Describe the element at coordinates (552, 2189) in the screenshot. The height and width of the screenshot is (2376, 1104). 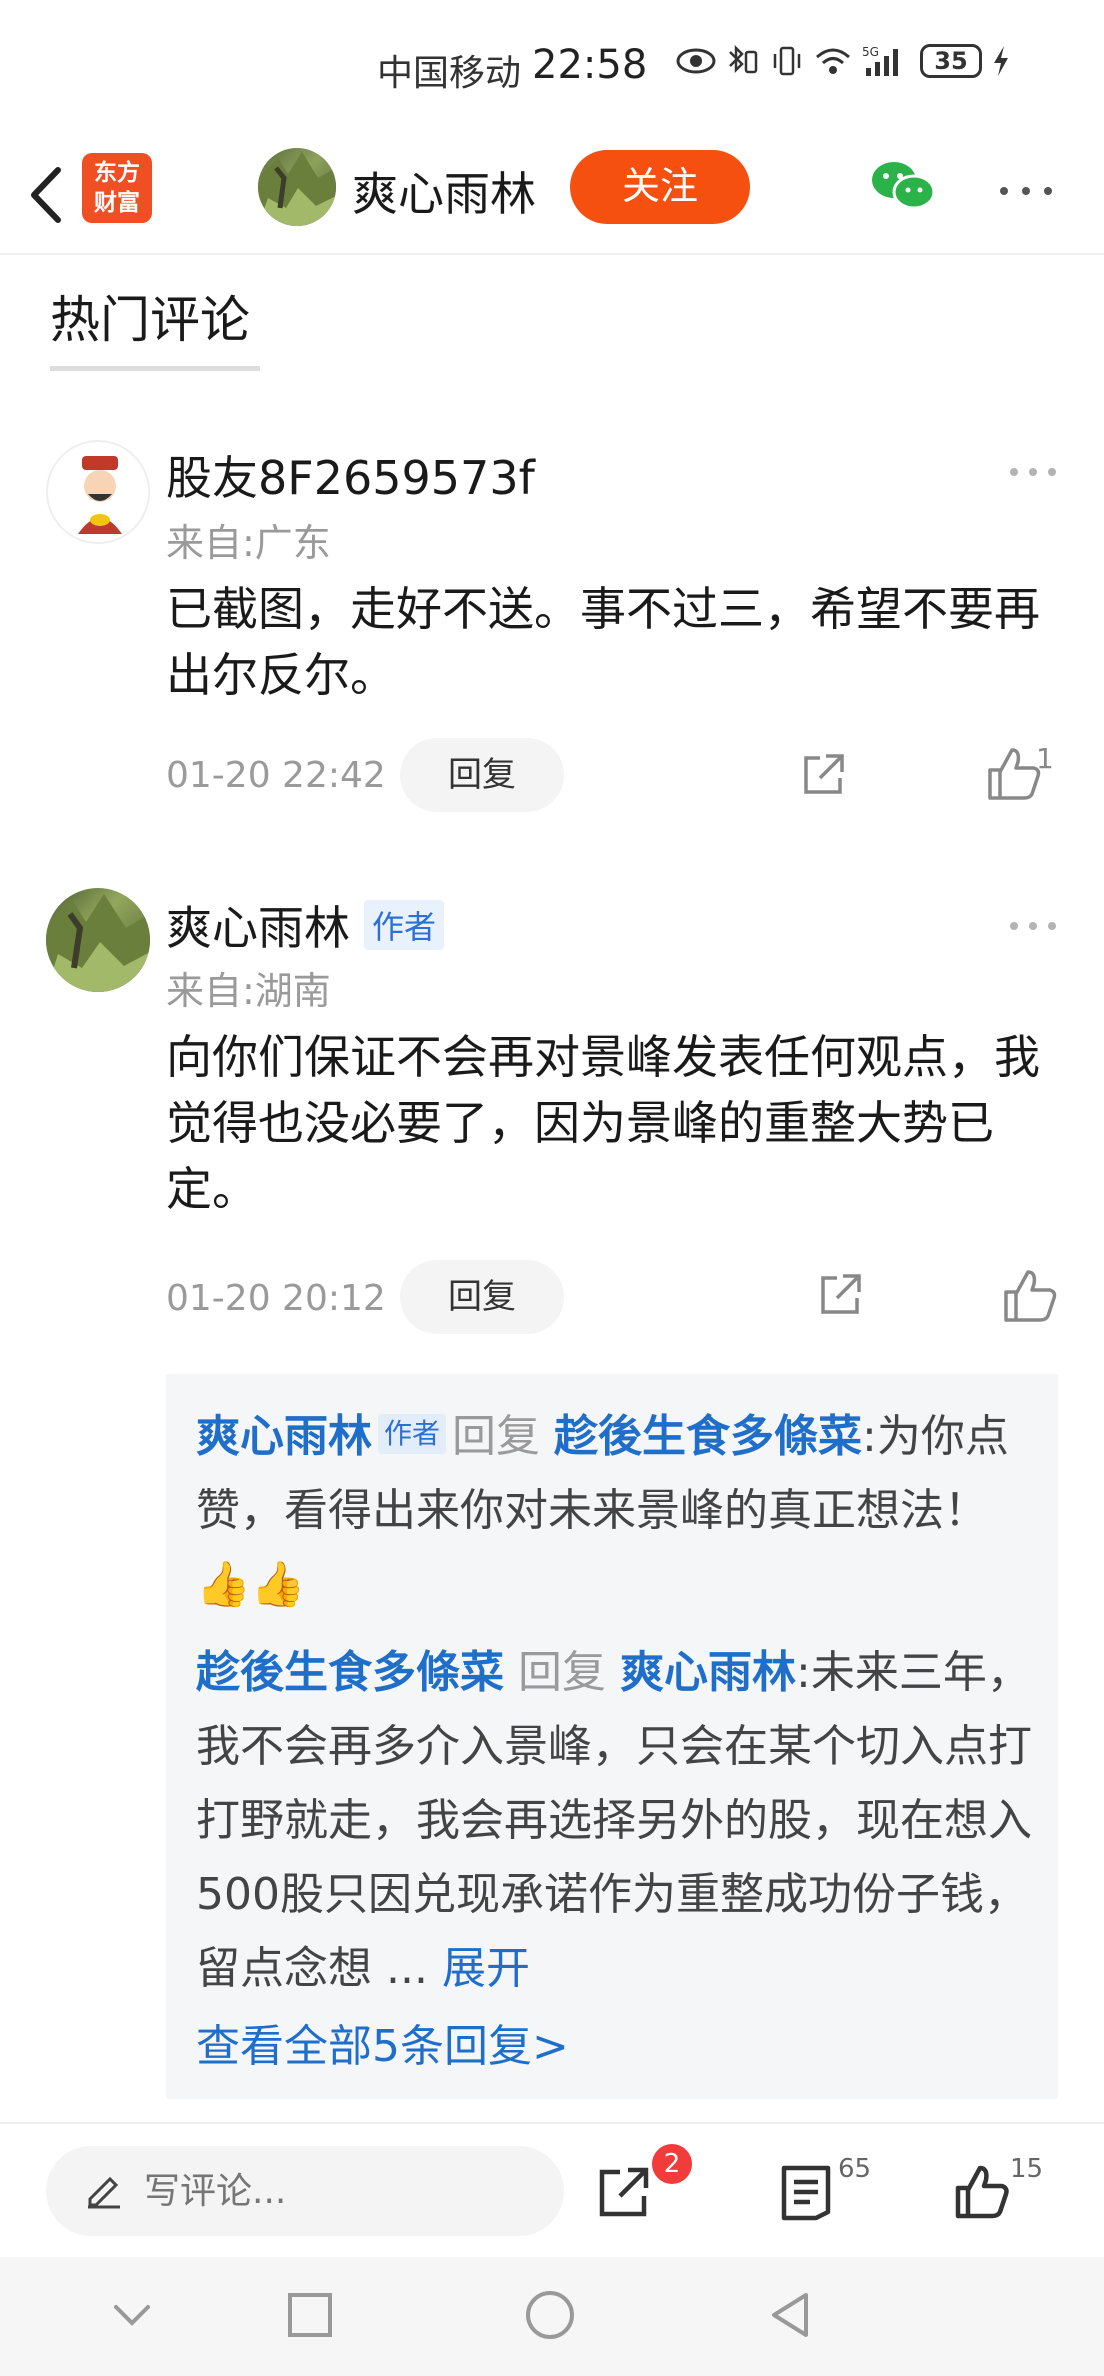
I see `bottom-action-bar: 2 65 15` at that location.